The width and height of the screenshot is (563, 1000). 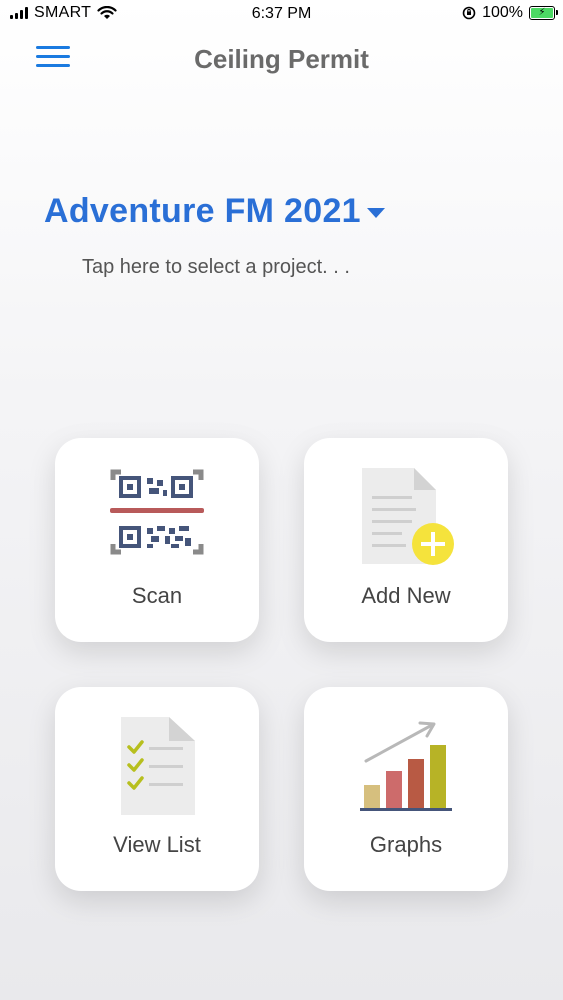 I want to click on nav-bar: Ceiling Permit, so click(x=281, y=58).